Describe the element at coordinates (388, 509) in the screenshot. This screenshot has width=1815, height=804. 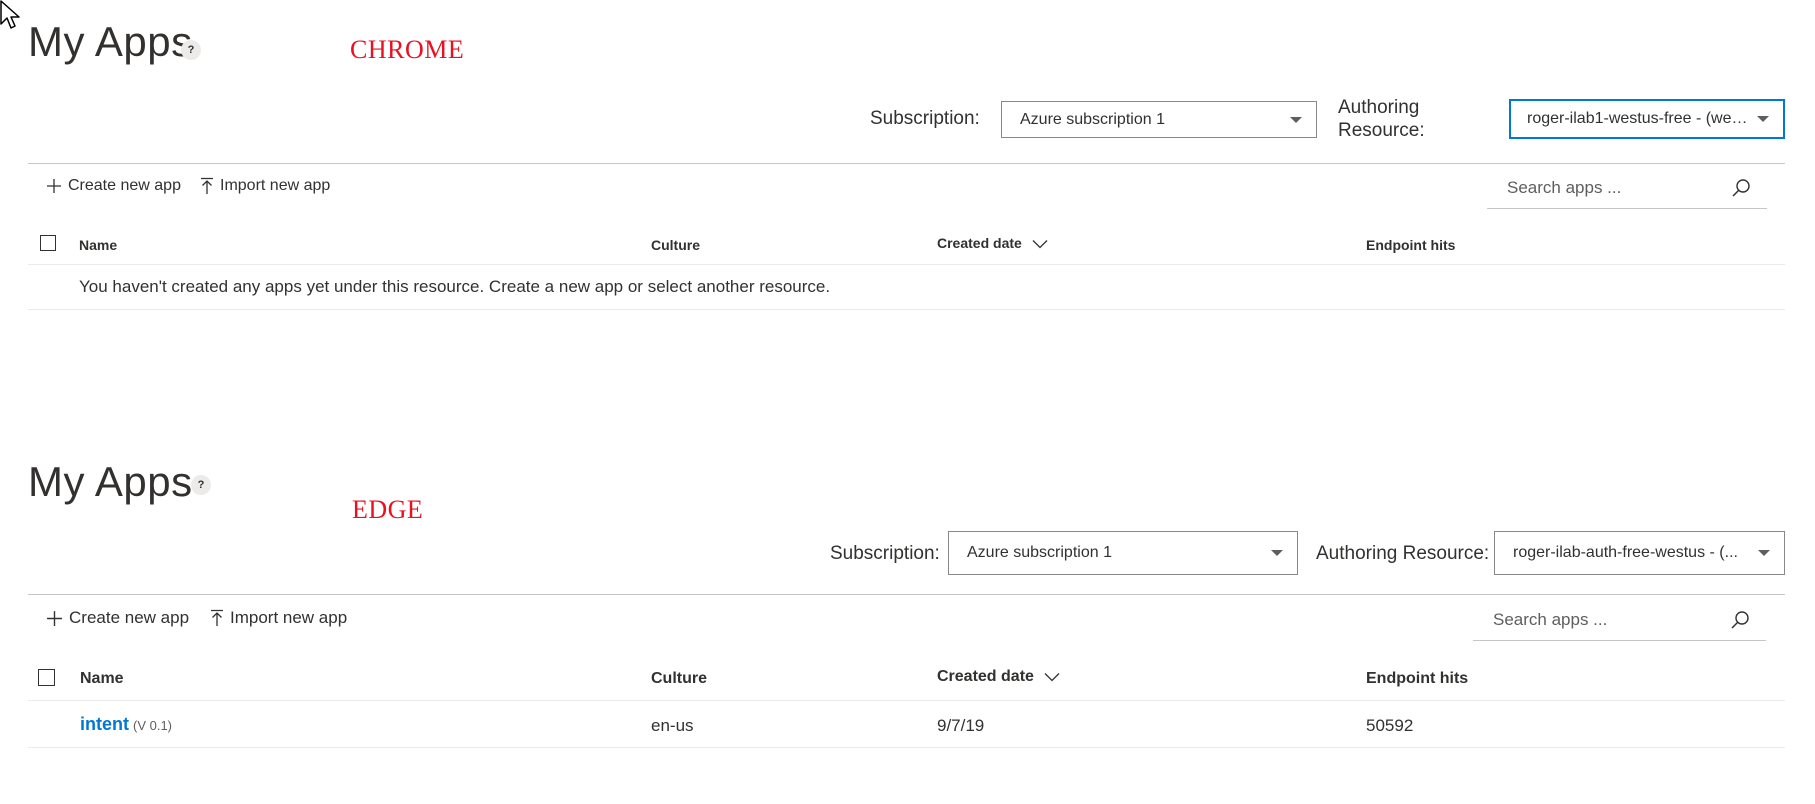
I see `browser-label: EDGE` at that location.